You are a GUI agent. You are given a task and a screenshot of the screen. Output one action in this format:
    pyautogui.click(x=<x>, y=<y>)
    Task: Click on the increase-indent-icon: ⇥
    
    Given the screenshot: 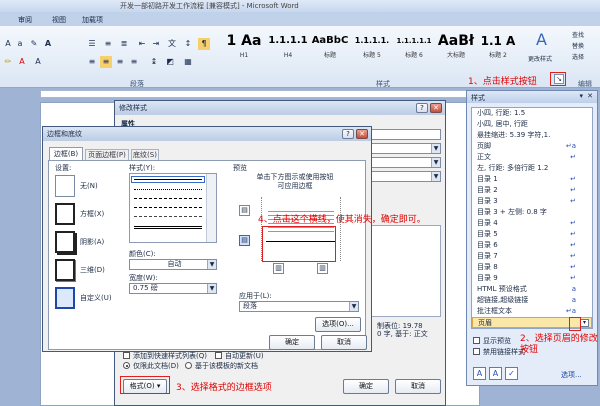 What is the action you would take?
    pyautogui.click(x=156, y=44)
    